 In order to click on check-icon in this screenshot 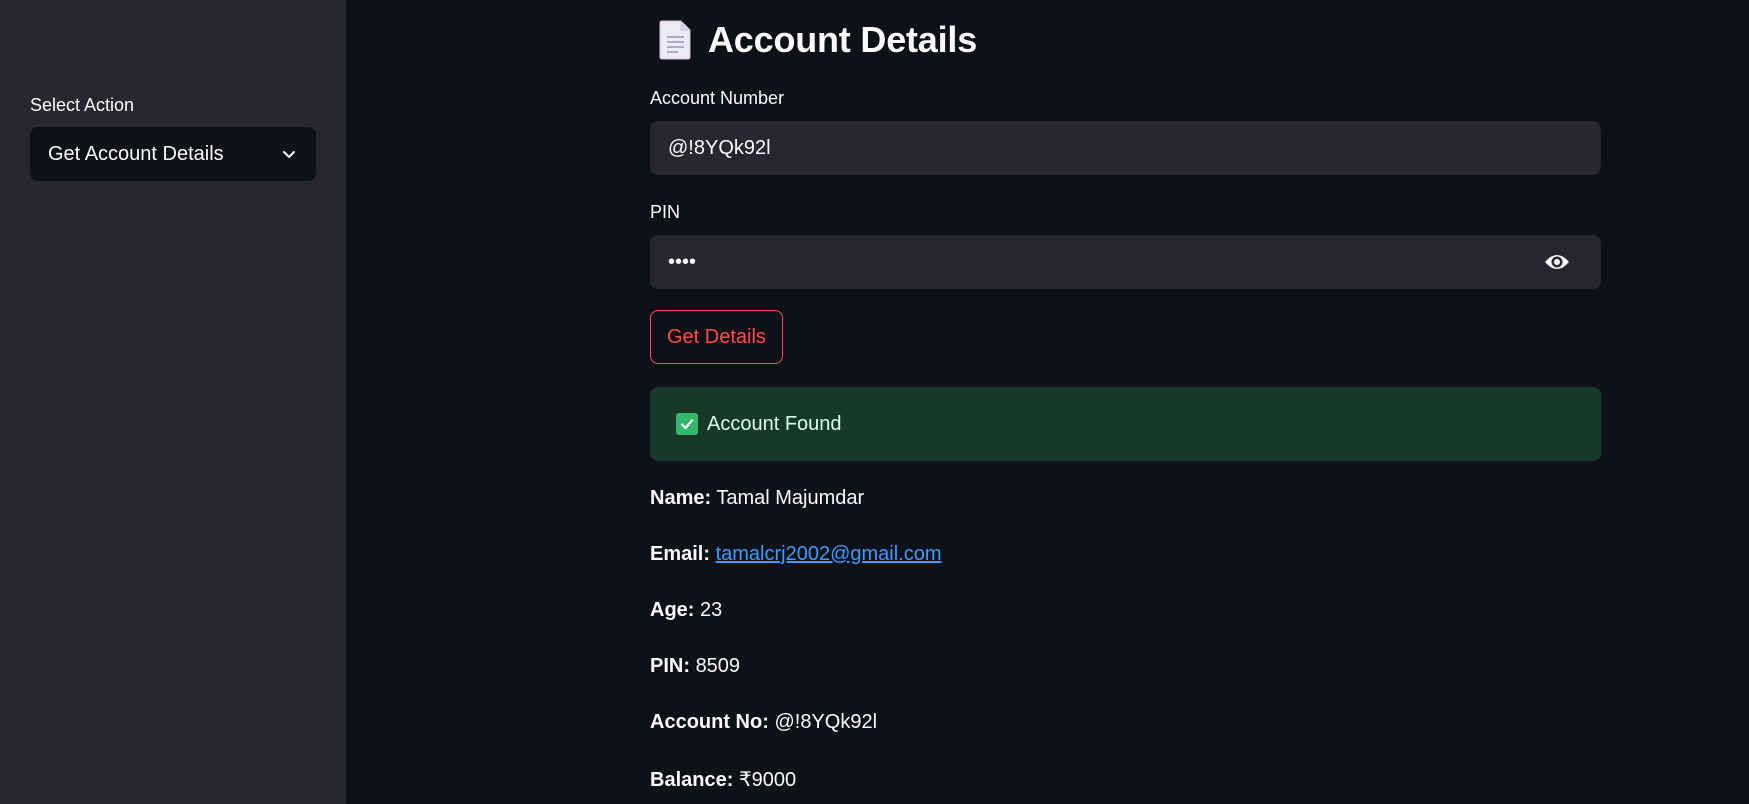, I will do `click(687, 424)`.